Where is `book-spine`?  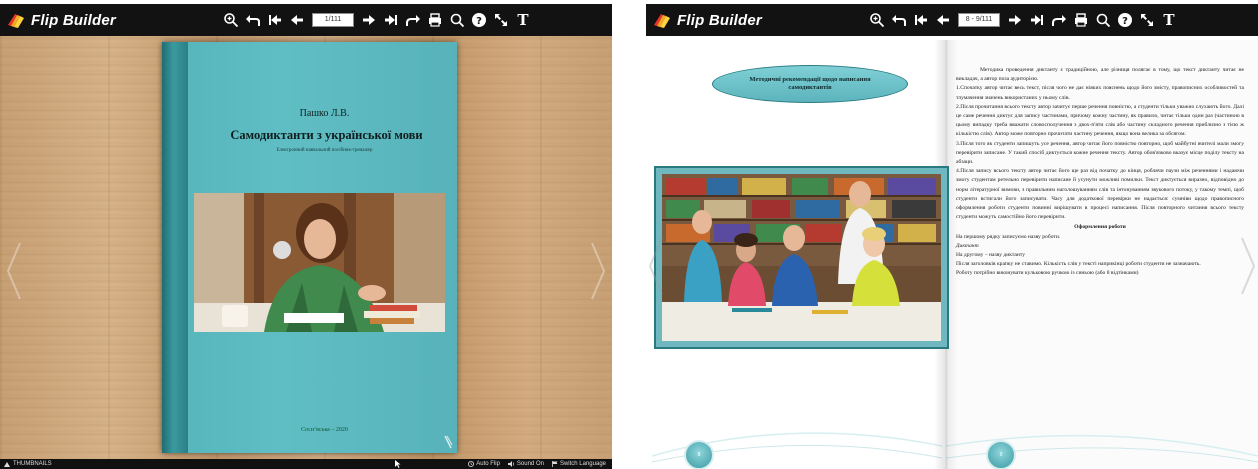 book-spine is located at coordinates (175, 247).